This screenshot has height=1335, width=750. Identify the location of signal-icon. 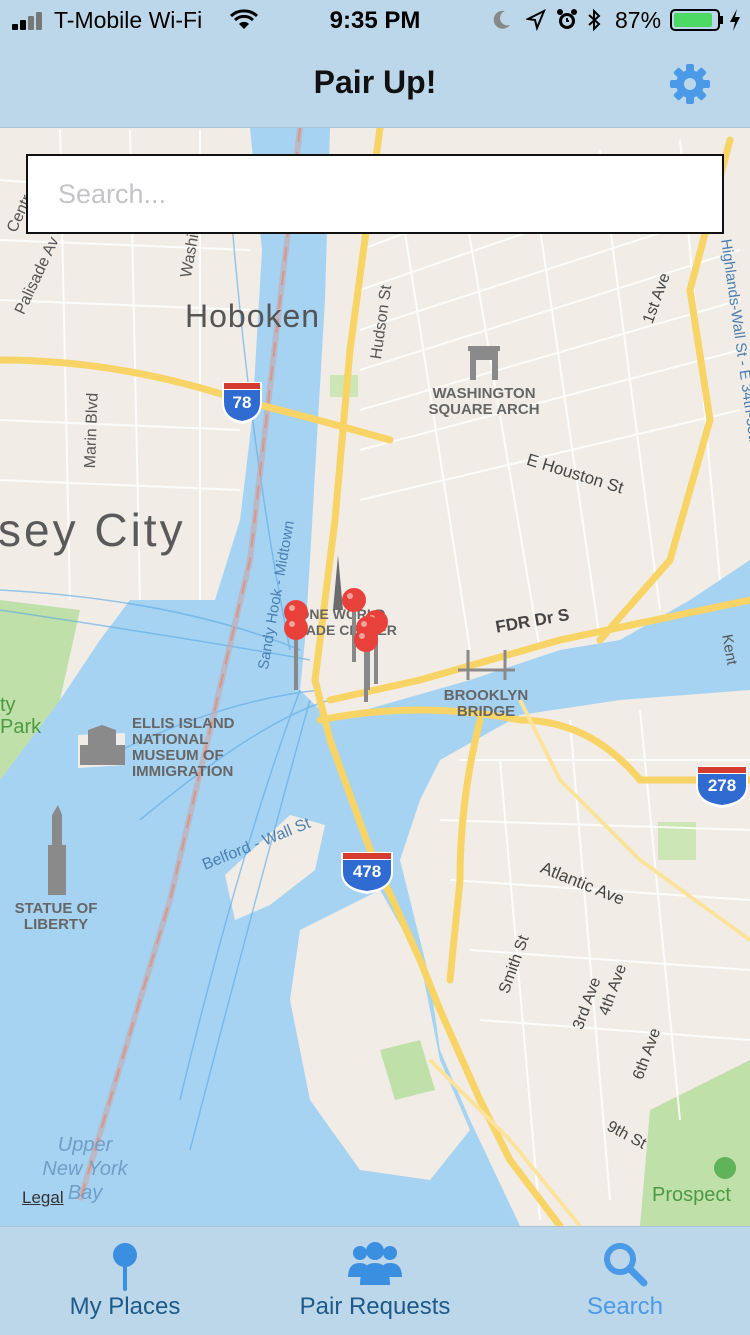
(30, 21).